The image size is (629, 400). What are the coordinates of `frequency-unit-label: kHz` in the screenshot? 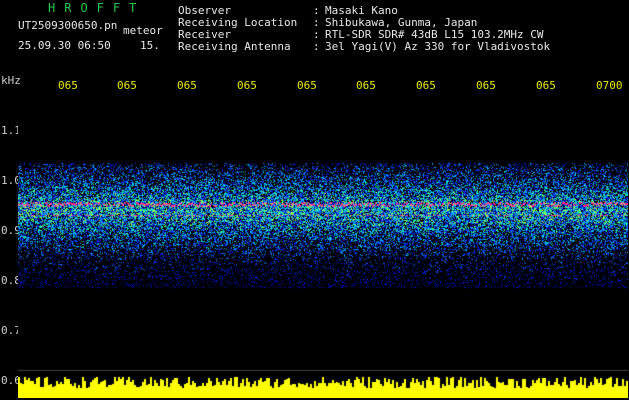 It's located at (11, 80).